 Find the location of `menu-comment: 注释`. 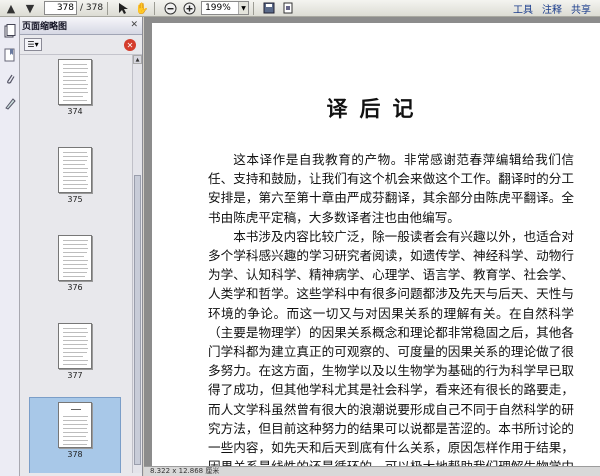

menu-comment: 注释 is located at coordinates (552, 8).